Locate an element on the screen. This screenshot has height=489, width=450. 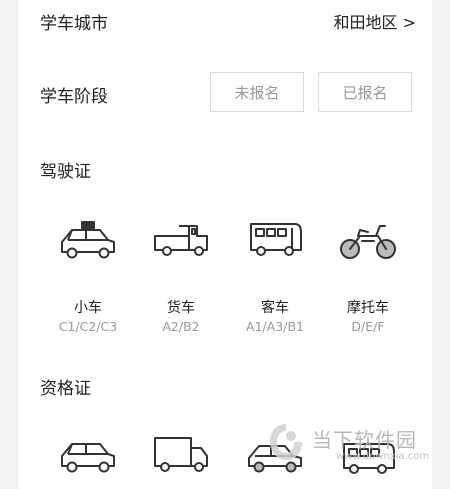
watermark-url: www.downxia.com is located at coordinates (383, 456).